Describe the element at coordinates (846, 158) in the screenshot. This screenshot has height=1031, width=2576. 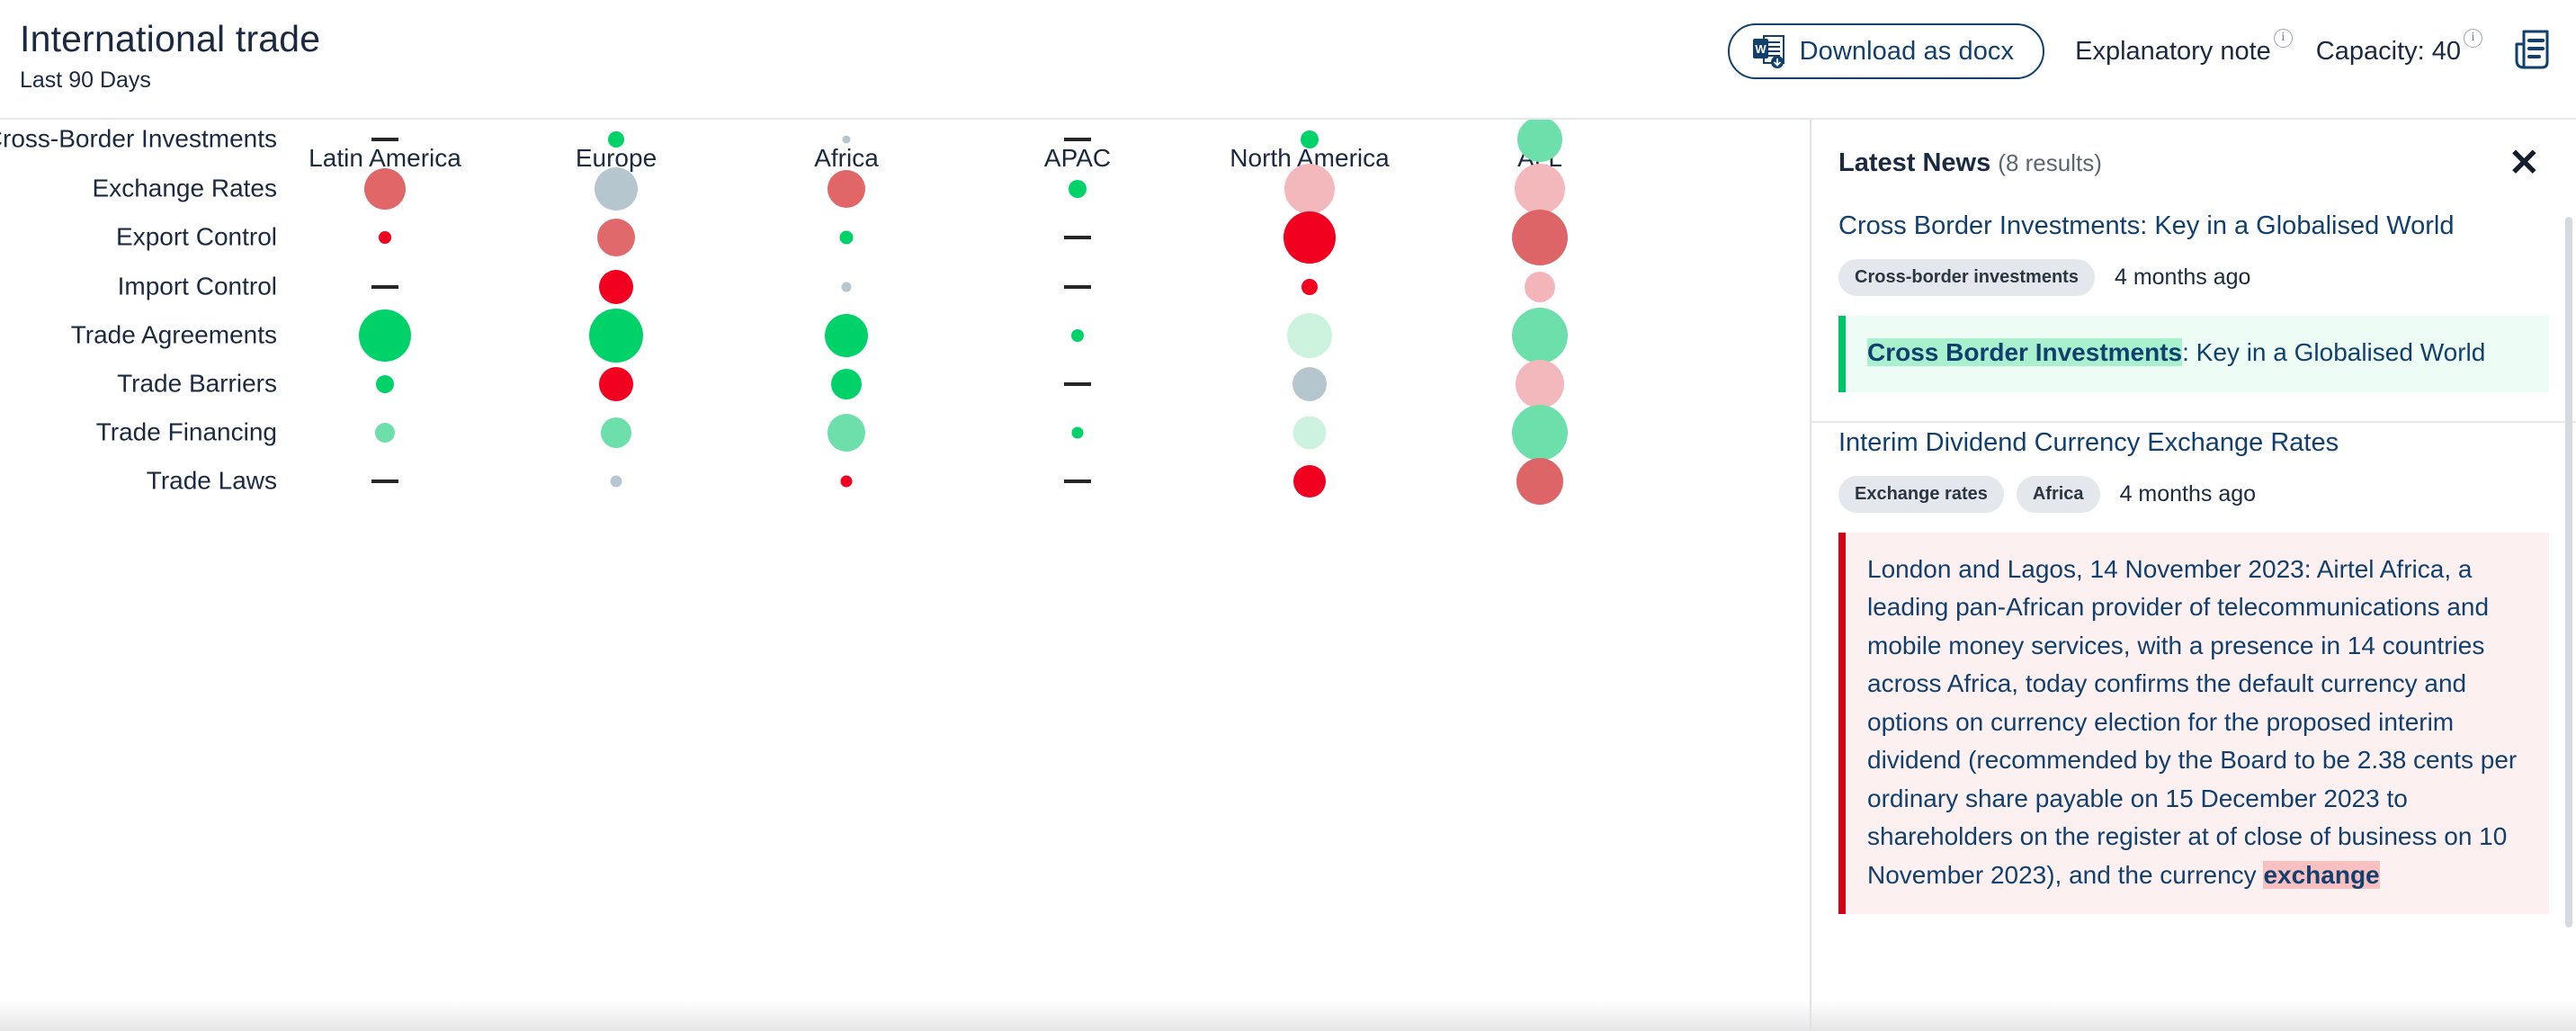
I see `column-header: Africa` at that location.